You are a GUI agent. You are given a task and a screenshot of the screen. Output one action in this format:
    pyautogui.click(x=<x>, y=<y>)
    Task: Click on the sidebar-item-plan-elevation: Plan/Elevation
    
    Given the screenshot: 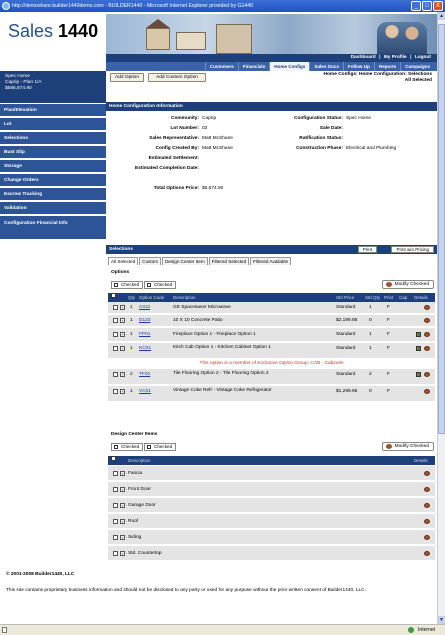 What is the action you would take?
    pyautogui.click(x=53, y=110)
    